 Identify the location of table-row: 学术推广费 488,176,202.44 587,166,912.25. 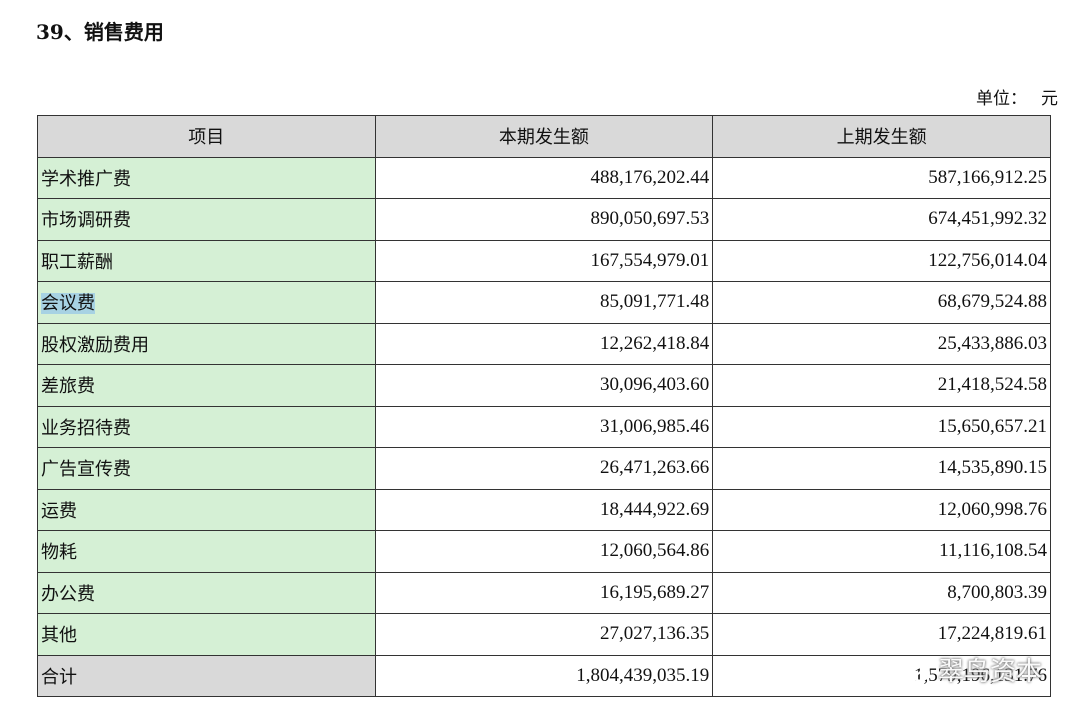
(544, 177).